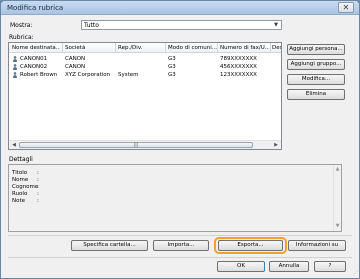 This screenshot has width=360, height=279. I want to click on window-title: Modifica rubrica, so click(35, 8).